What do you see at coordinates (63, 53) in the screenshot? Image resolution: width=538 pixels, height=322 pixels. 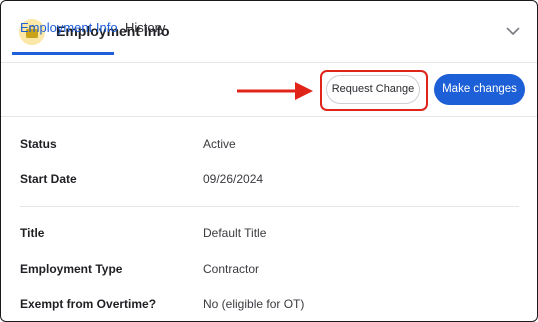 I see `active-tab-indicator` at bounding box center [63, 53].